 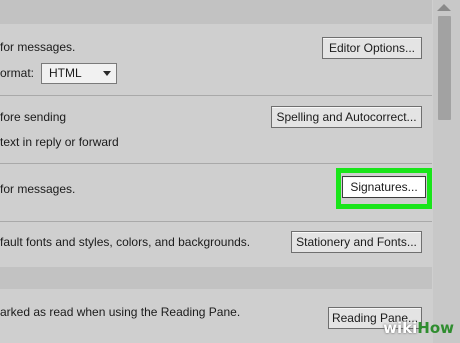 I want to click on compose-format-value: HTML, so click(x=65, y=73).